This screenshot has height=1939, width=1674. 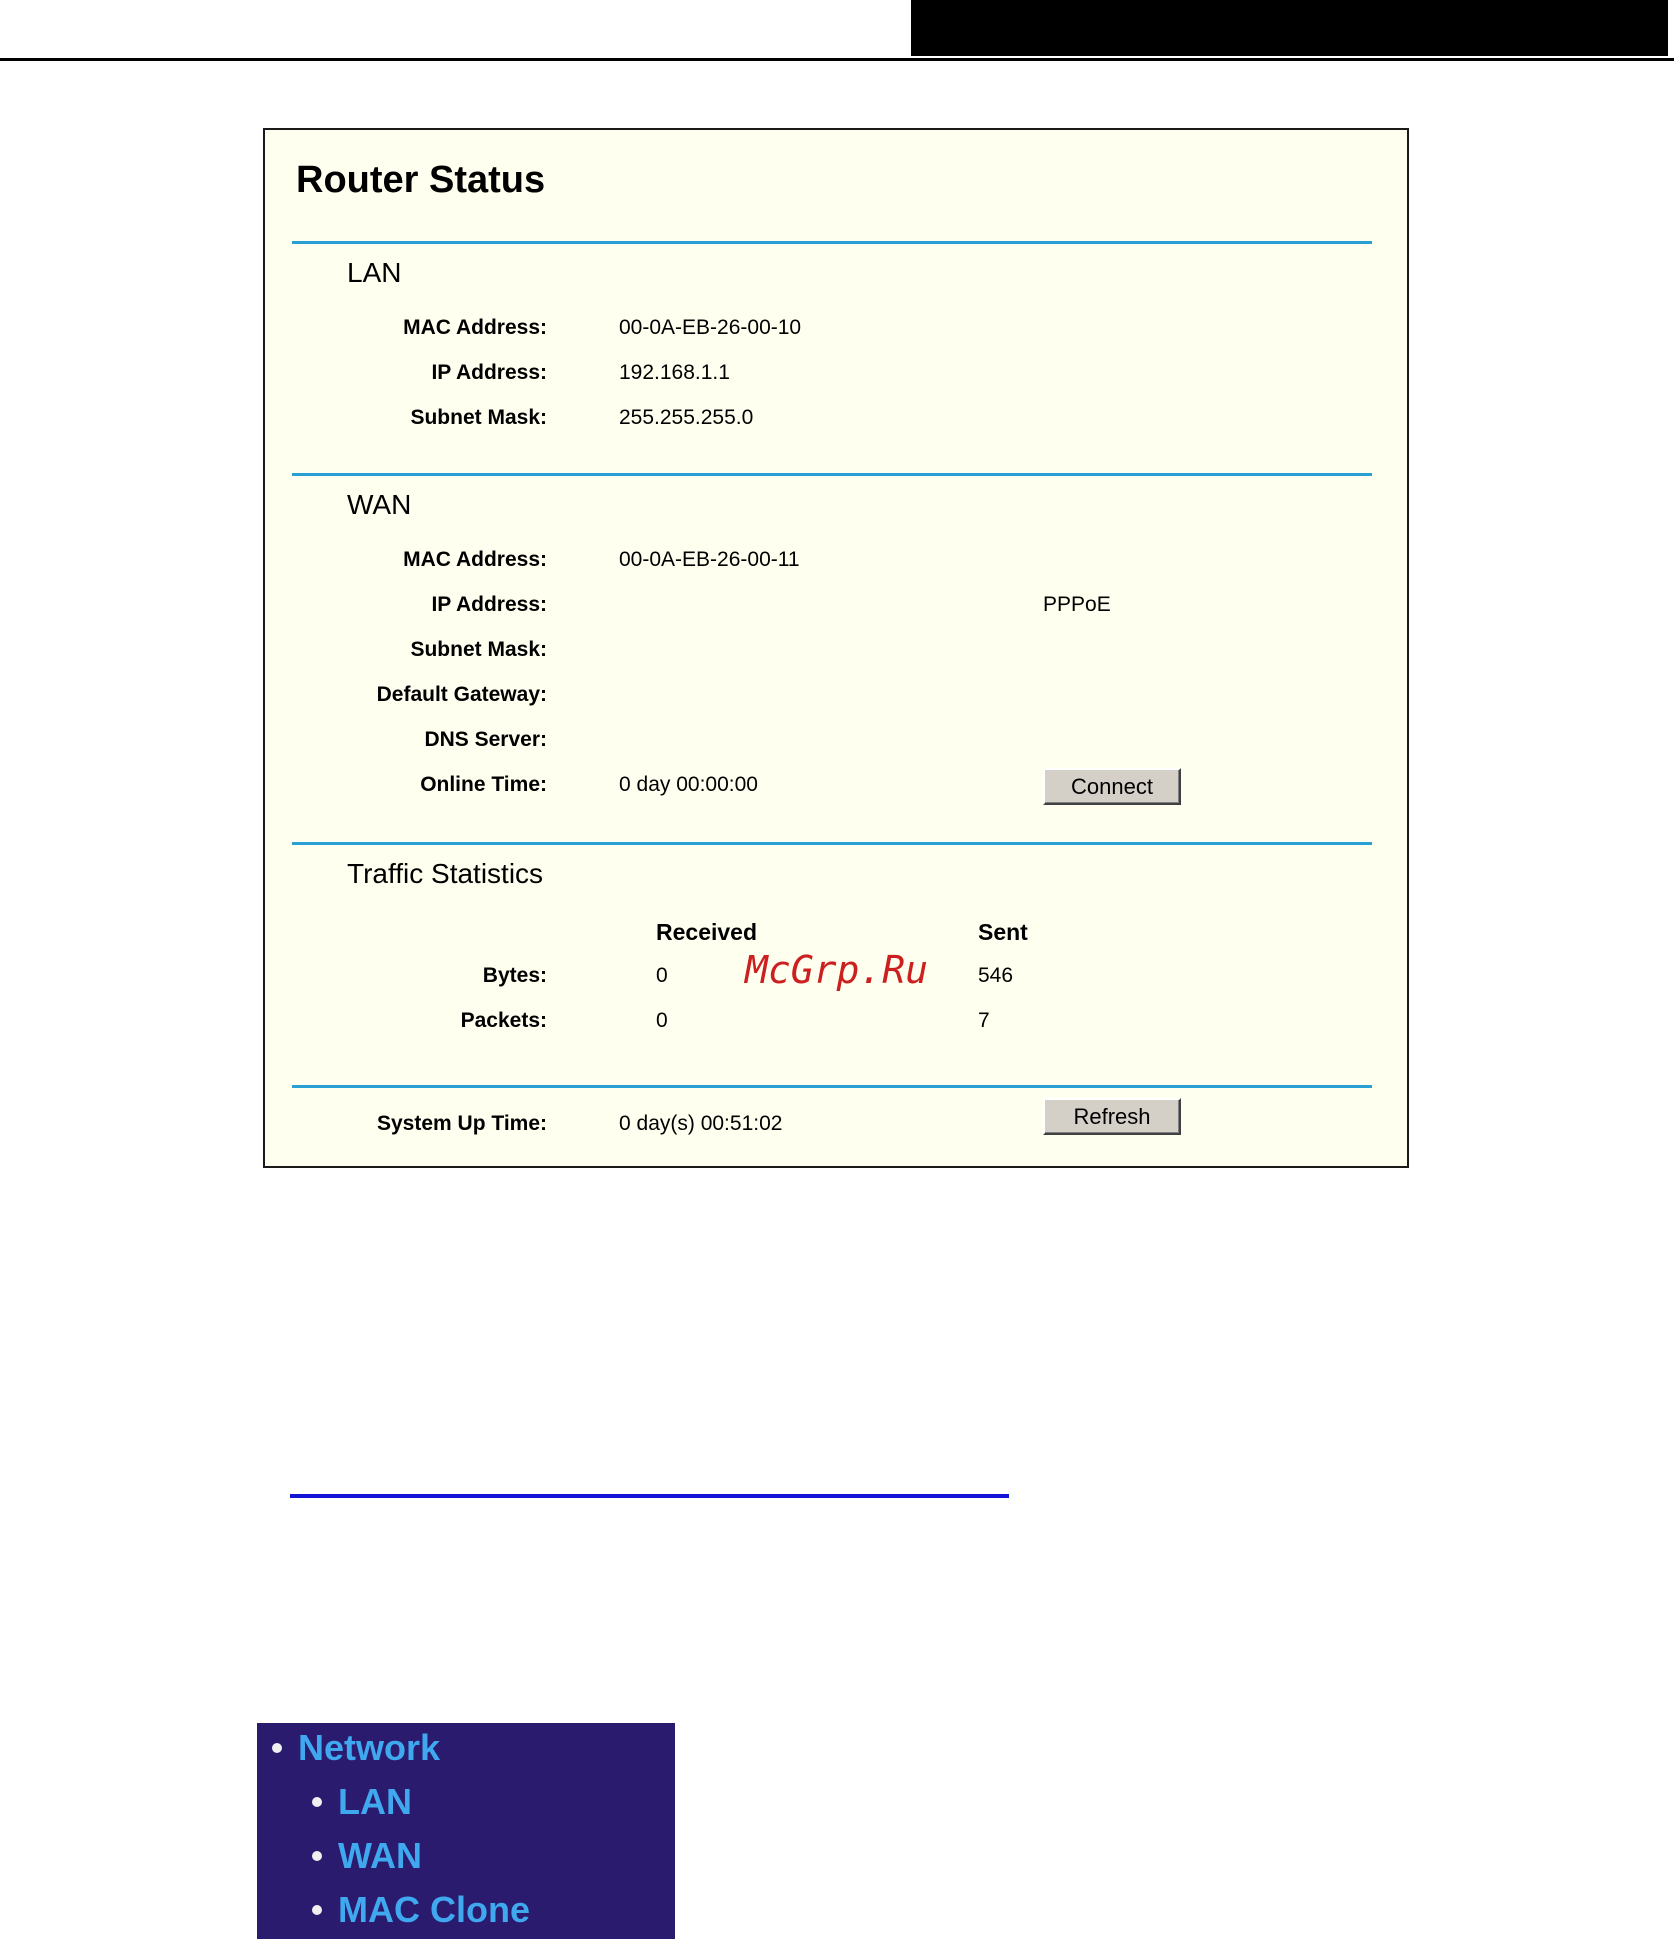 I want to click on packets-received-value: 0, so click(x=662, y=1020).